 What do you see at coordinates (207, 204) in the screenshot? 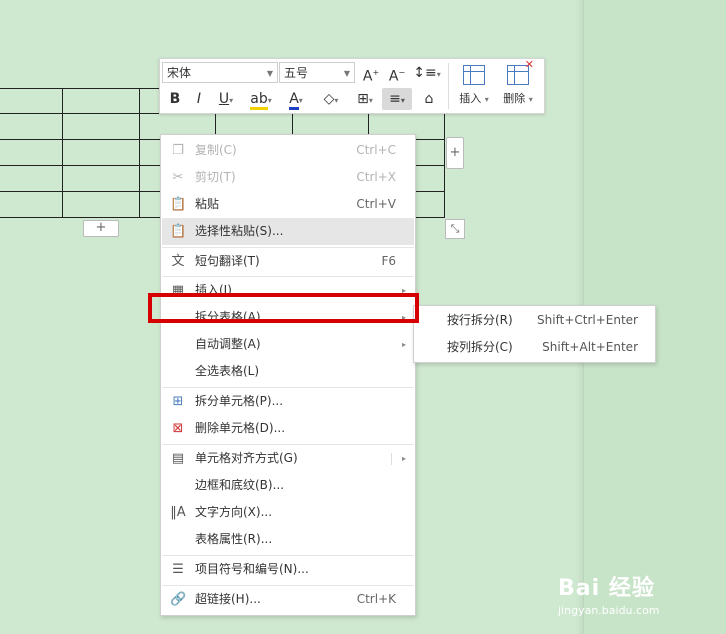
I see `menu-item-label: 粘贴` at bounding box center [207, 204].